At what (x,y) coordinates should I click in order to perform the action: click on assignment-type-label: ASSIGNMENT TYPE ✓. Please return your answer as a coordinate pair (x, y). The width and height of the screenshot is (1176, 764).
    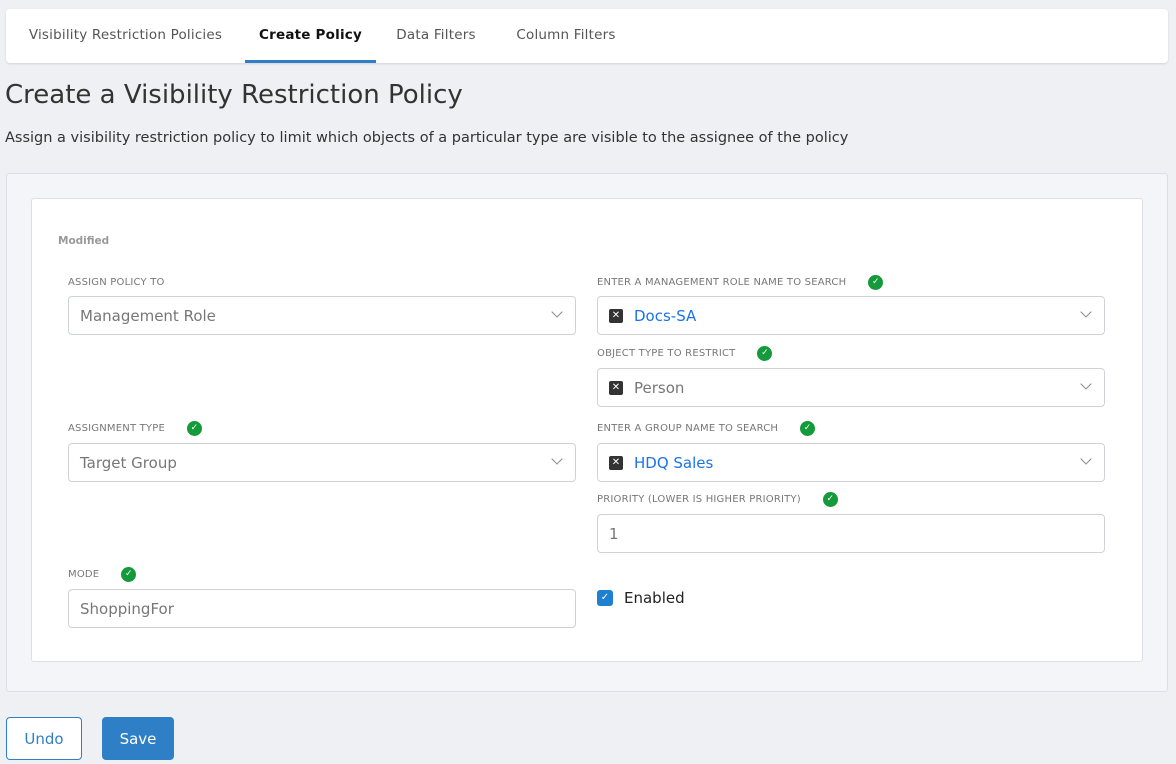
    Looking at the image, I should click on (135, 428).